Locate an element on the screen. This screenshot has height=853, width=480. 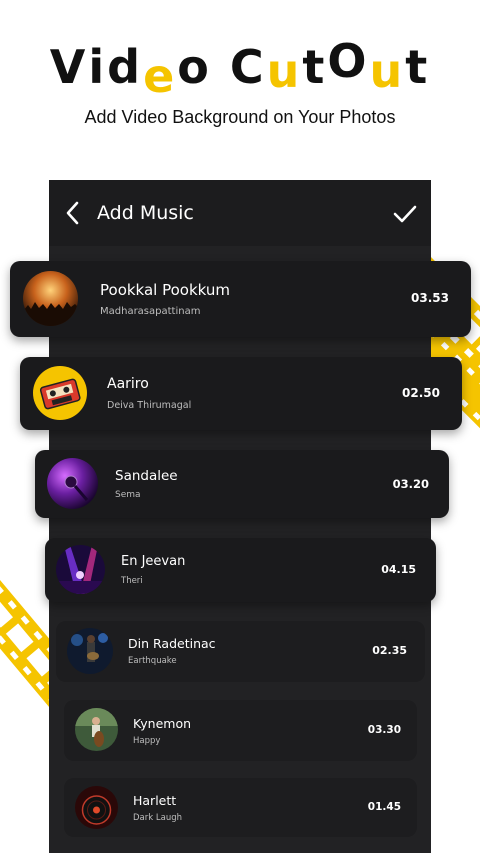
song-duration: 01.45 is located at coordinates (384, 807).